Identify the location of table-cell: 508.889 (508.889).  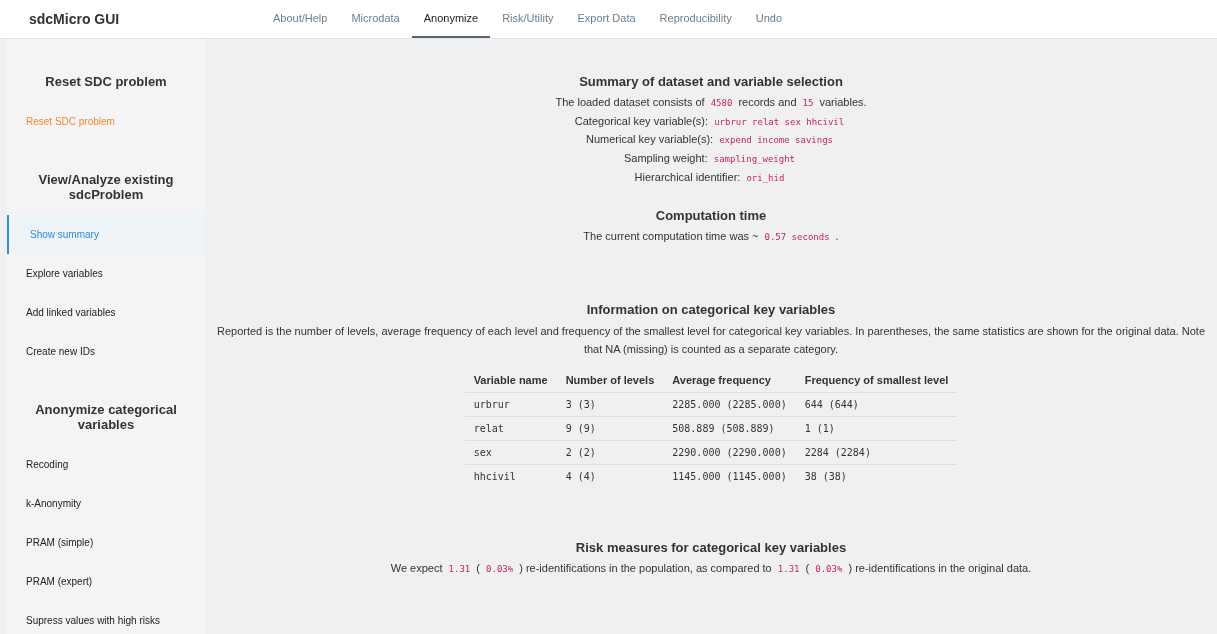
(729, 428).